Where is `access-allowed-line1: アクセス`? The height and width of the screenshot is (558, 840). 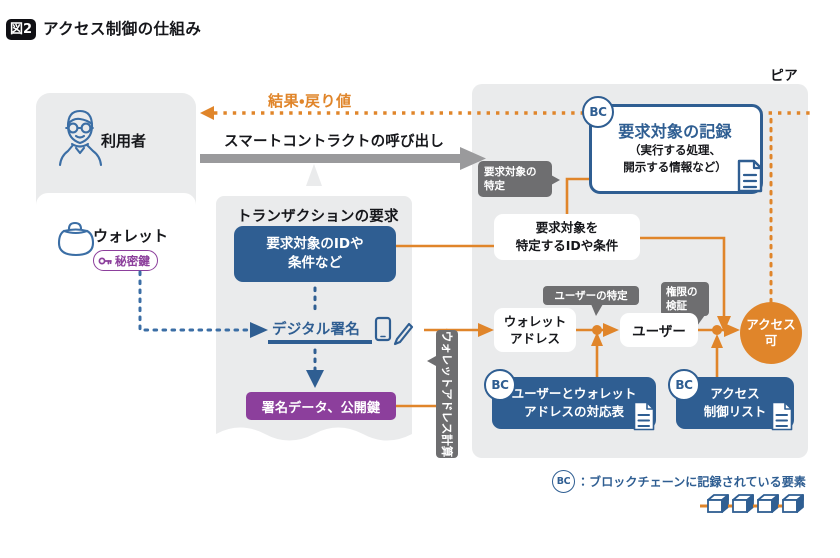 access-allowed-line1: アクセス is located at coordinates (771, 324).